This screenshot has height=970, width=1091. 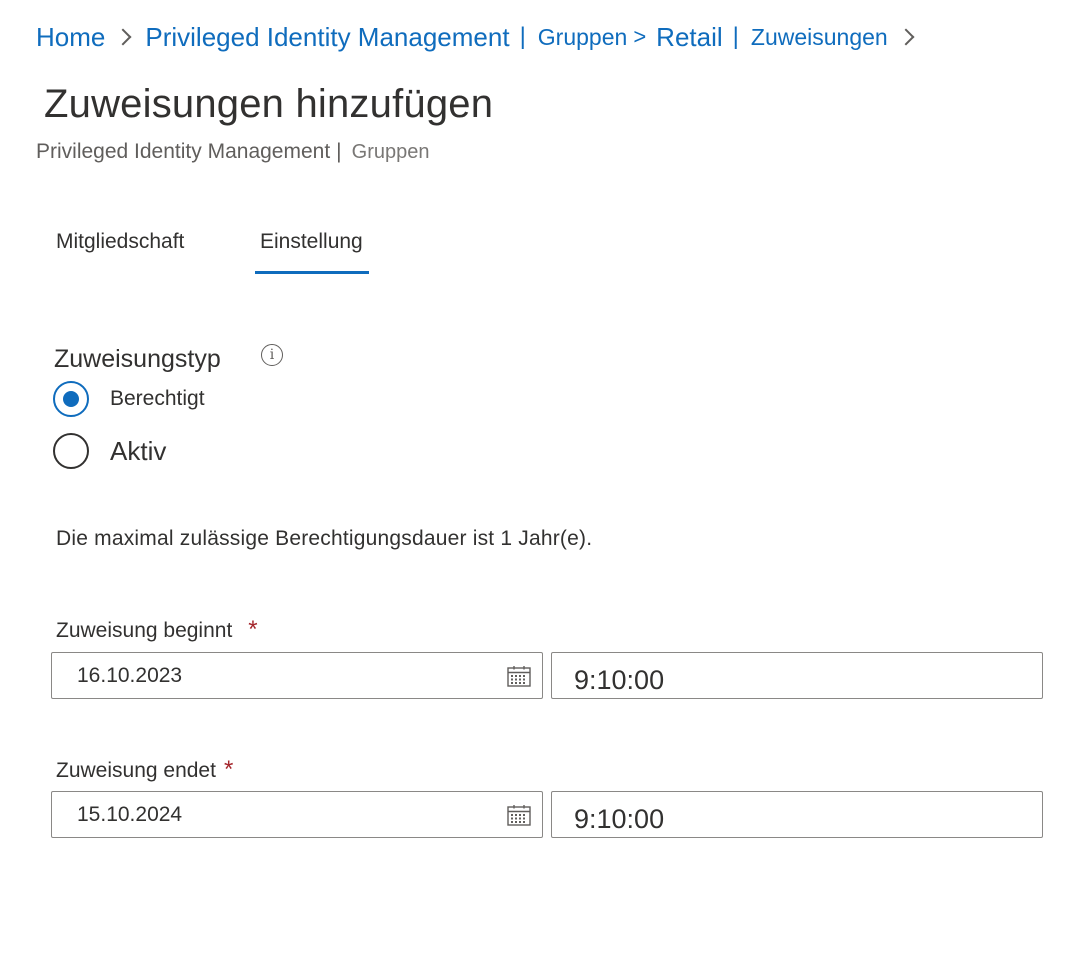 I want to click on end-time-value: 9:10:00, so click(x=619, y=819).